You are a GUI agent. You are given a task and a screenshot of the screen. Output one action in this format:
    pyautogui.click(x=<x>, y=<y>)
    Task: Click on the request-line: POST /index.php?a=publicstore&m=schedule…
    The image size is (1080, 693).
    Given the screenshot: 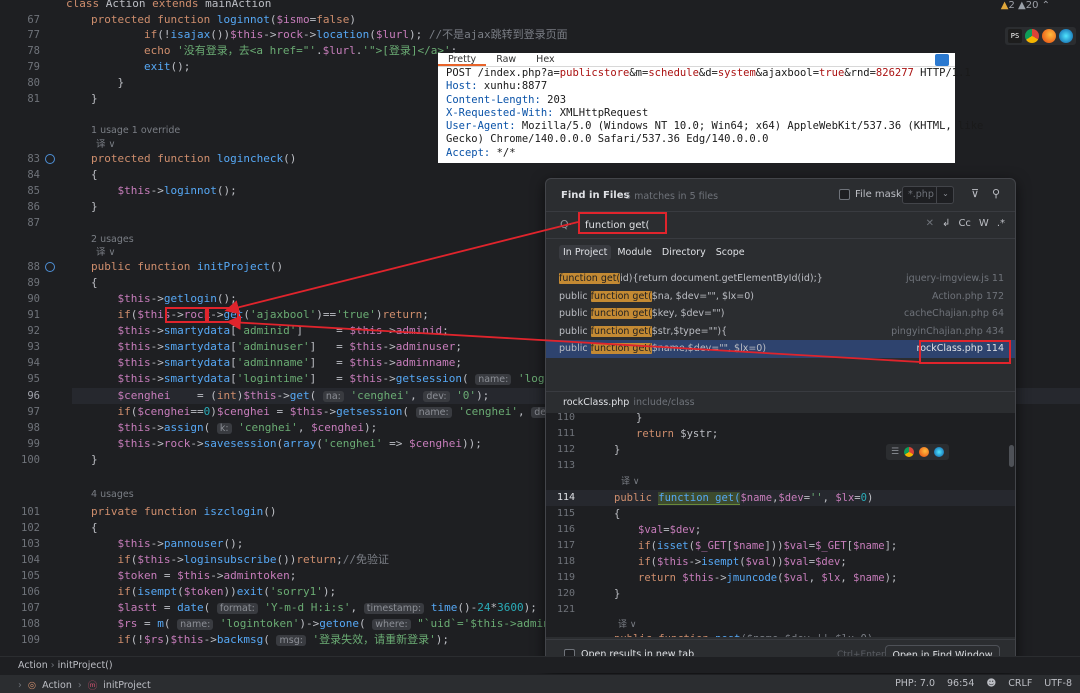 What is the action you would take?
    pyautogui.click(x=708, y=73)
    